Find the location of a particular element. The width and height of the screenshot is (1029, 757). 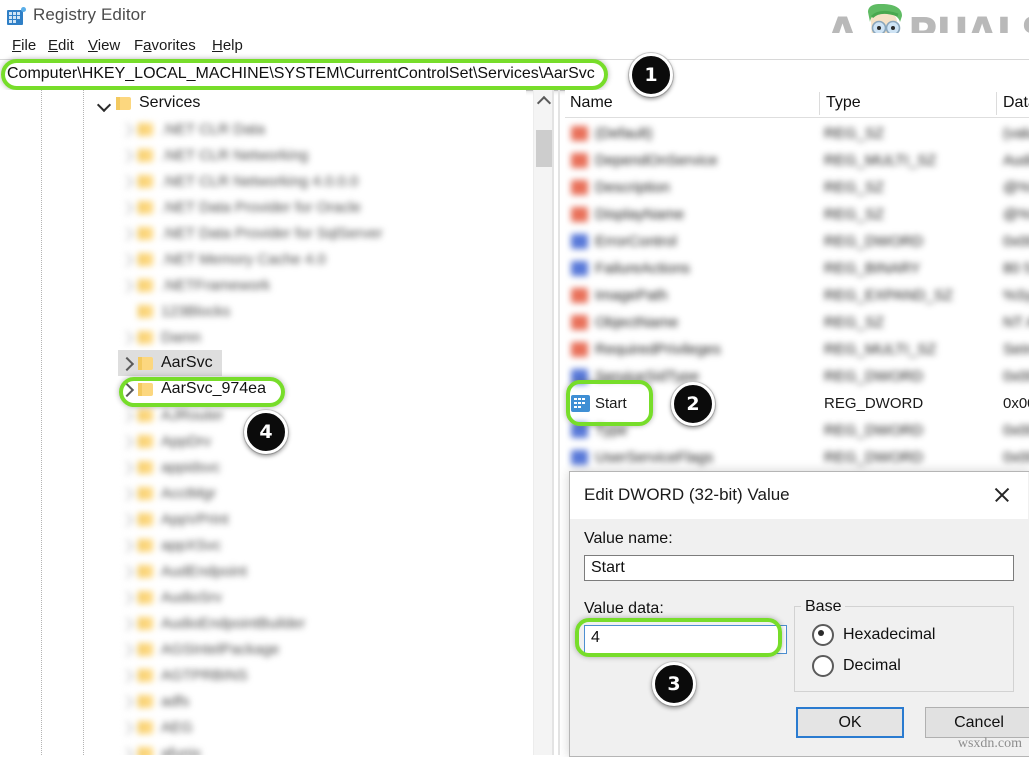

tree-item: .NETFramework is located at coordinates (194, 285).